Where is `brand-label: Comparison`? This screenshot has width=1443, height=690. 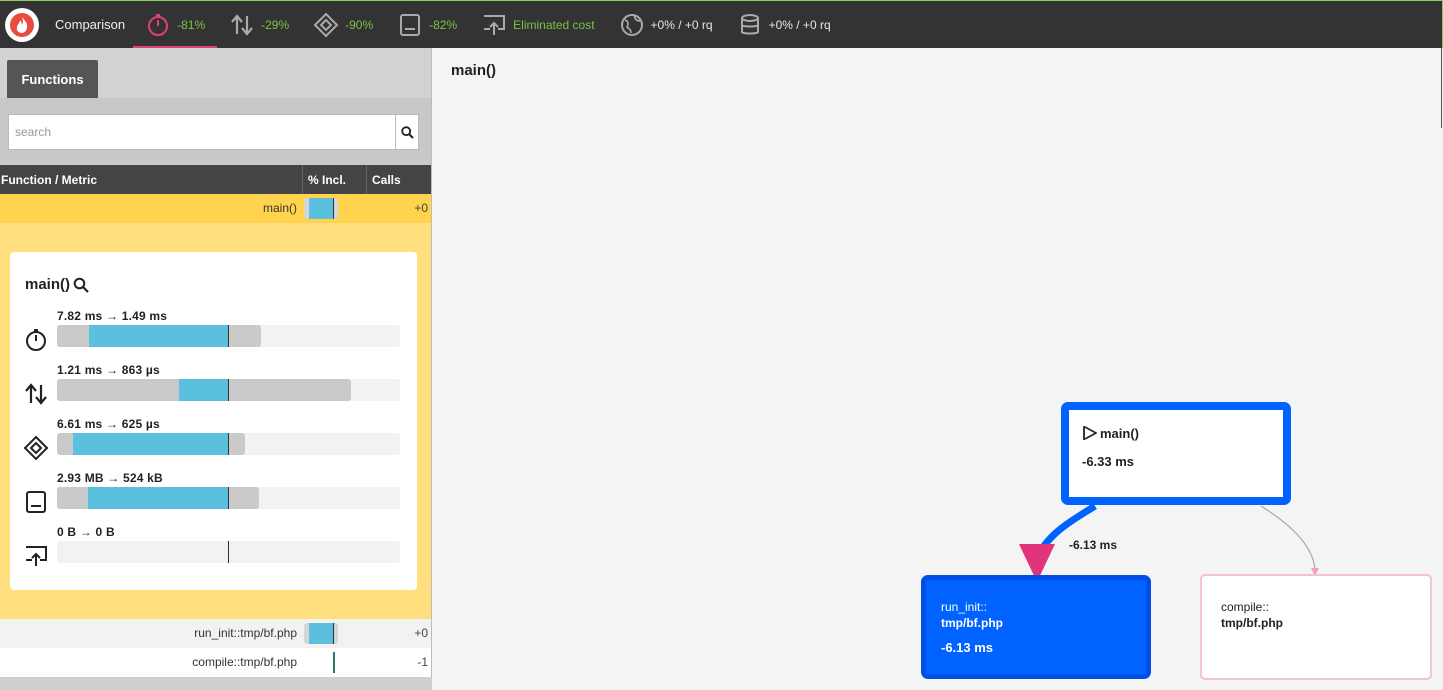
brand-label: Comparison is located at coordinates (90, 24).